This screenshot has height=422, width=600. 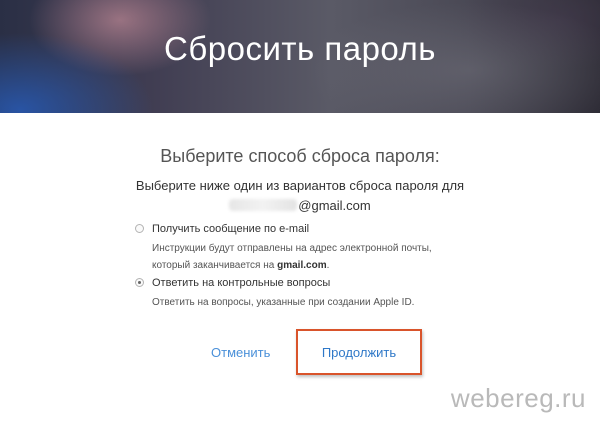 I want to click on redacted-email-username, so click(x=263, y=205).